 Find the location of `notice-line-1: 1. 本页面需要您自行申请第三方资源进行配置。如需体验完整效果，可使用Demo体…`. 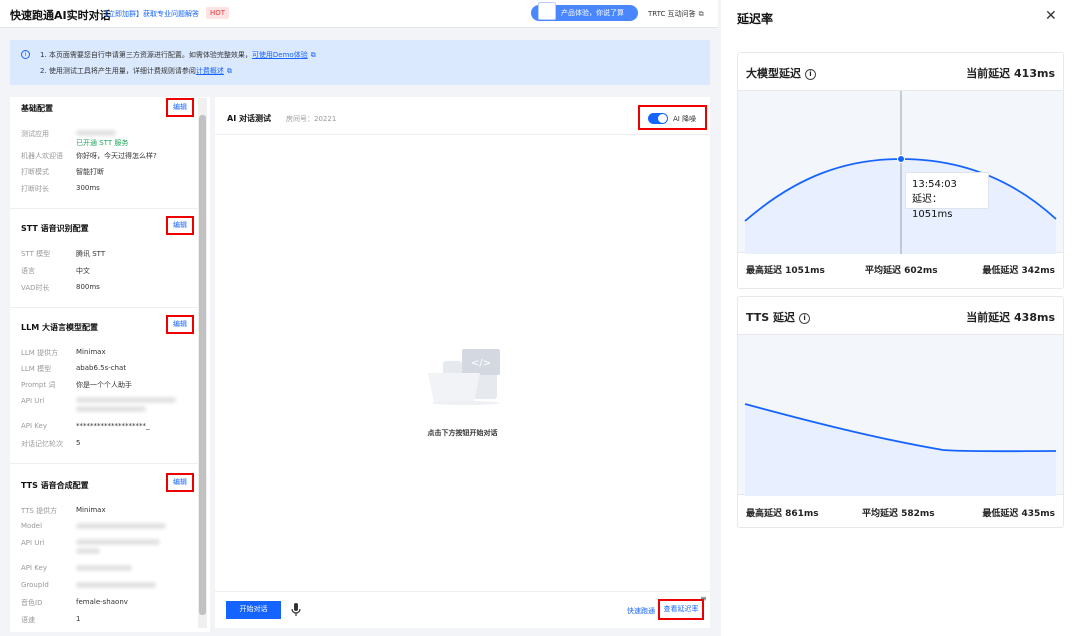

notice-line-1: 1. 本页面需要您自行申请第三方资源进行配置。如需体验完整效果，可使用Demo体… is located at coordinates (178, 55).